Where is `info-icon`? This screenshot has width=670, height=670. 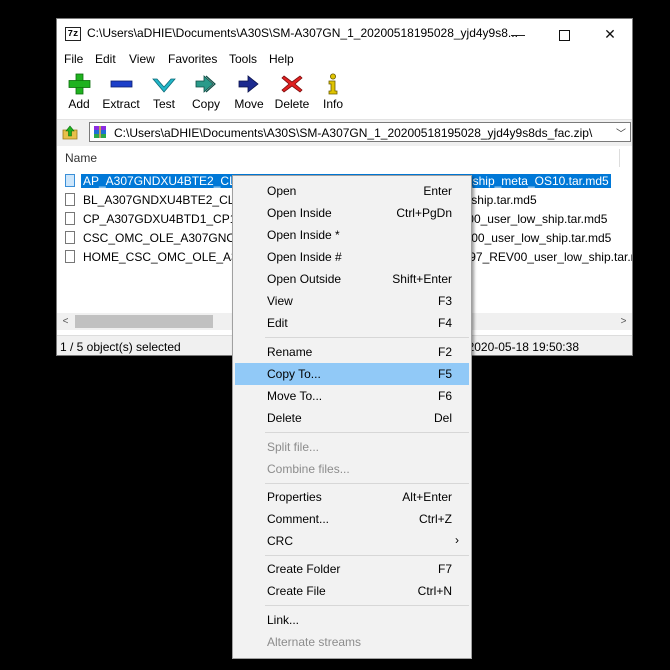
info-icon is located at coordinates (333, 84).